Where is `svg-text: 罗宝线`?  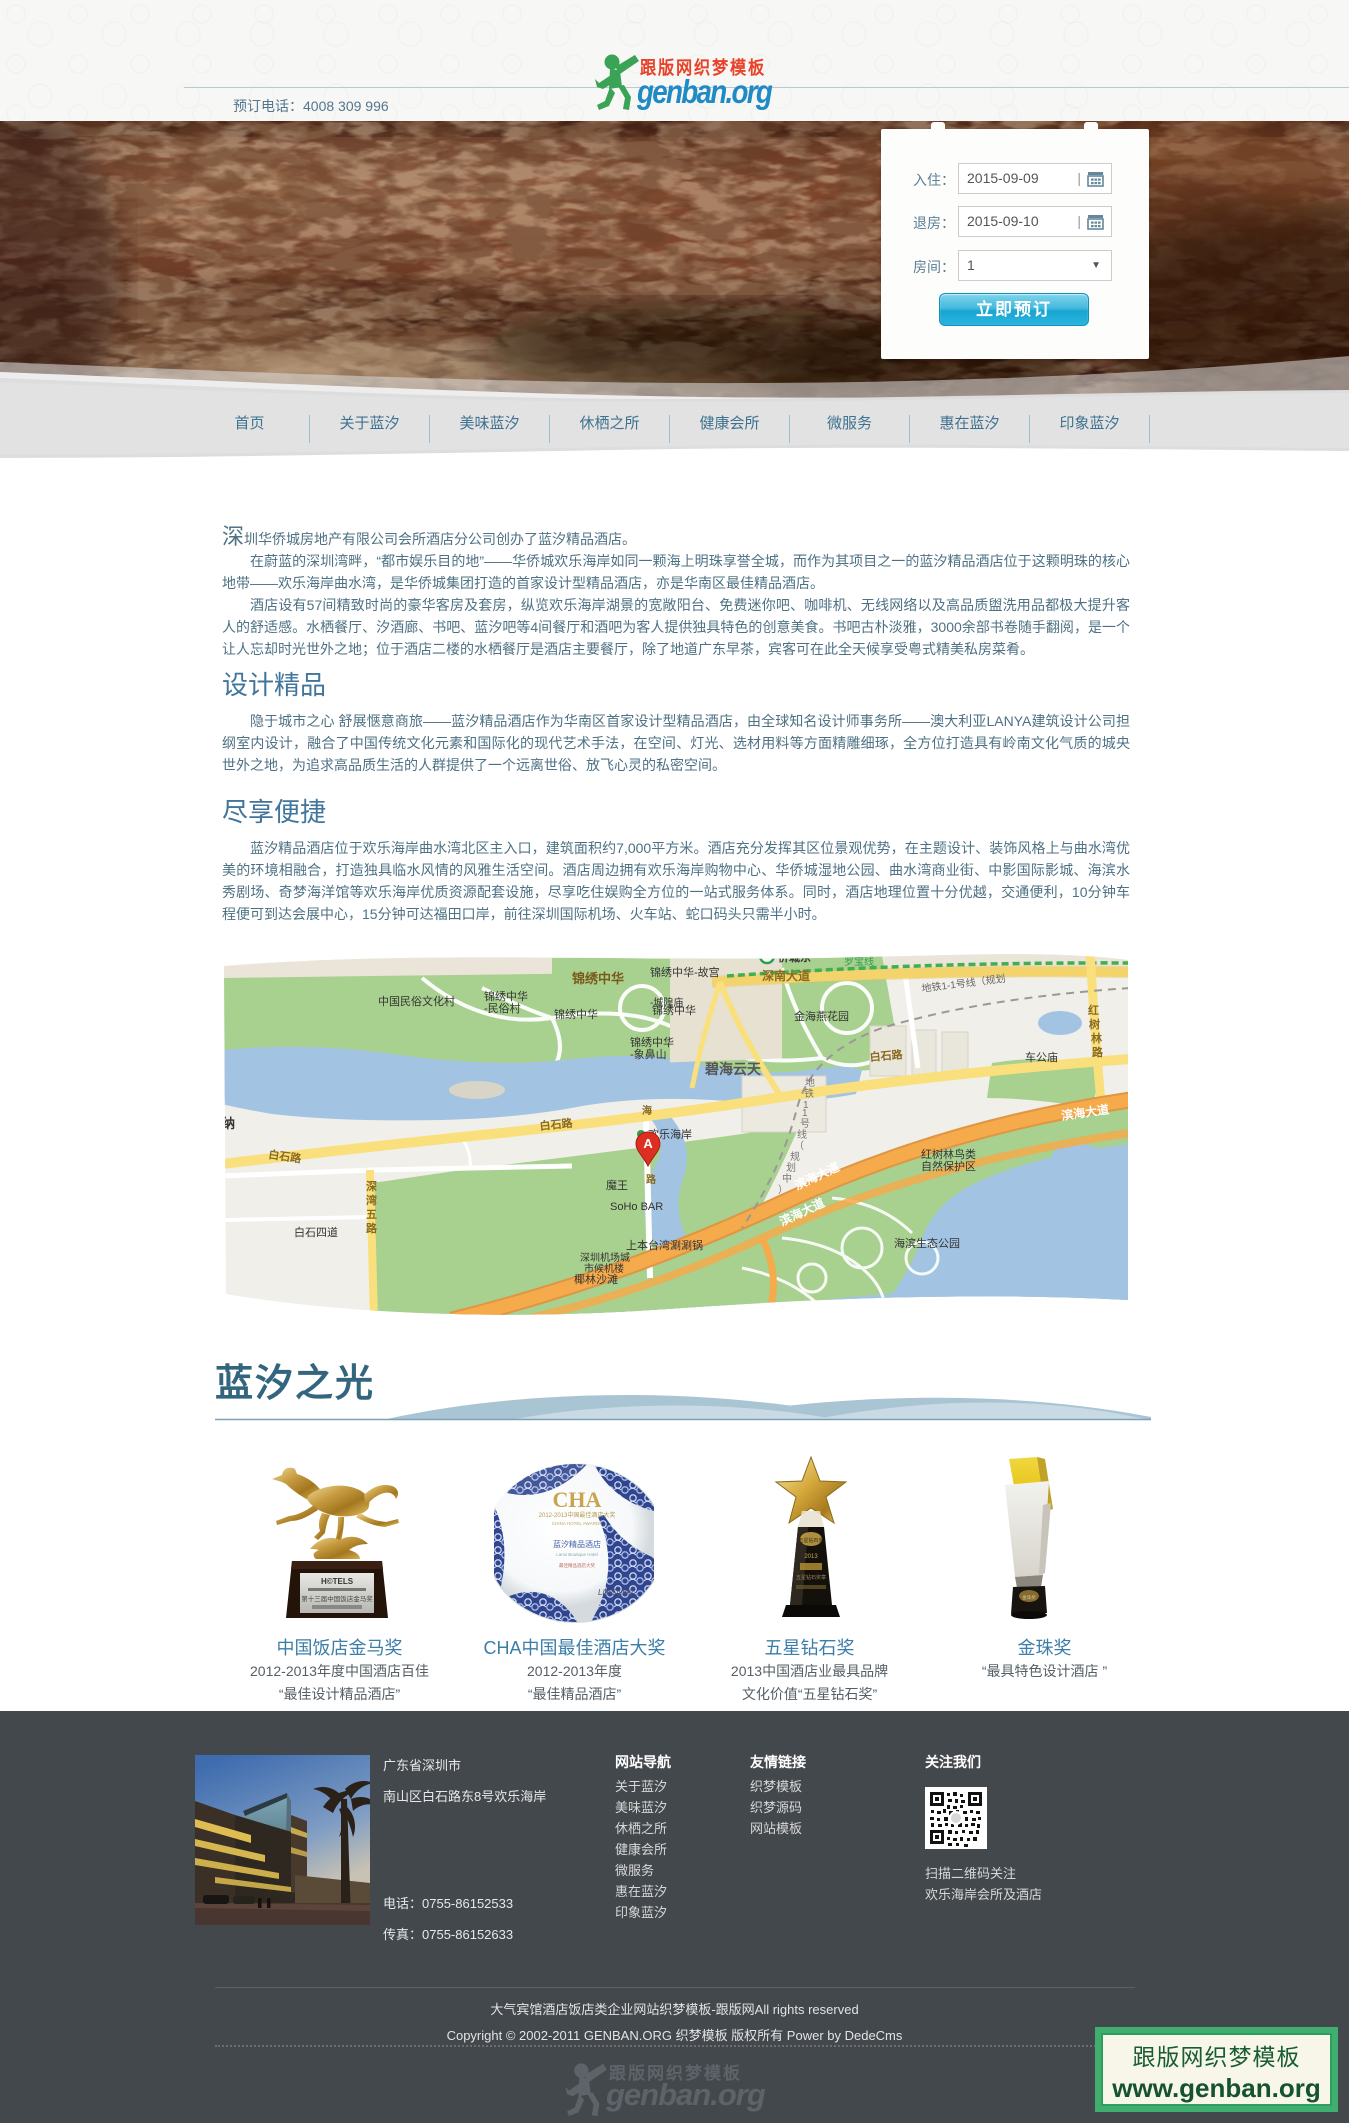 svg-text: 罗宝线 is located at coordinates (859, 961).